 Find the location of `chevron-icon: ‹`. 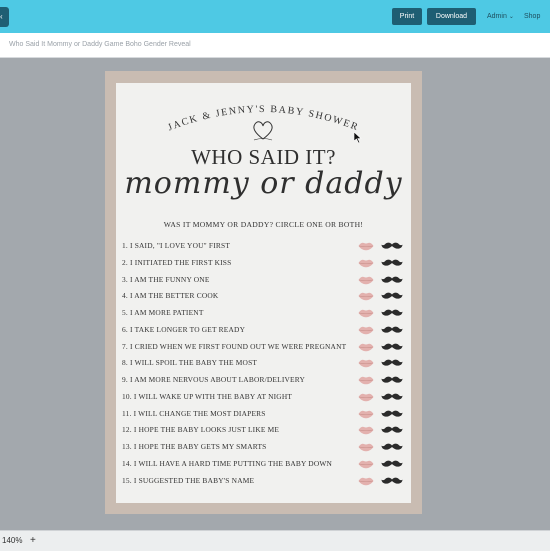

chevron-icon: ‹ is located at coordinates (1, 16).